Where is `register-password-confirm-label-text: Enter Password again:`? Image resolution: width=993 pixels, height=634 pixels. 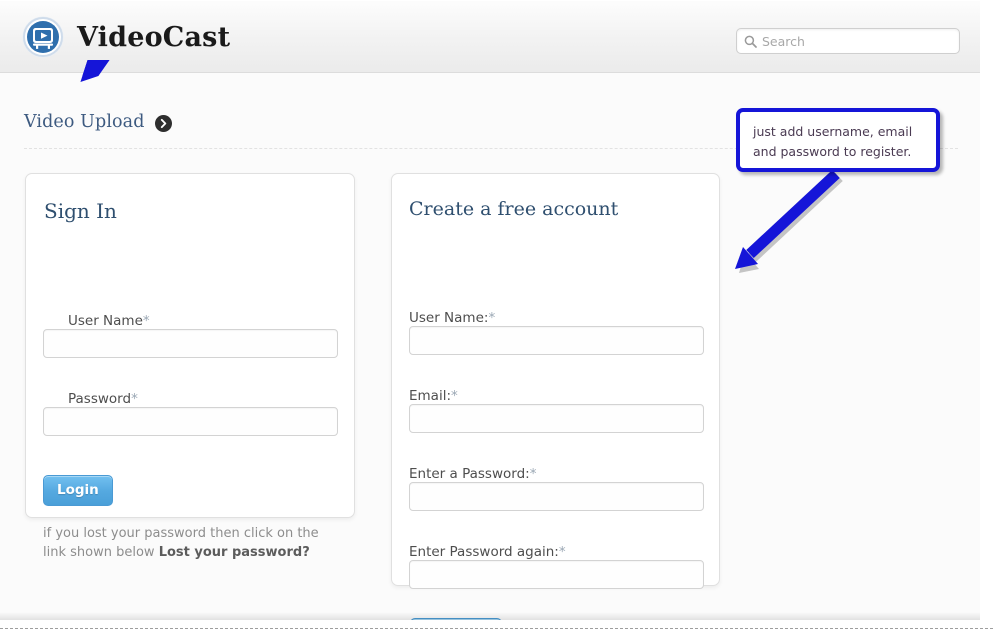 register-password-confirm-label-text: Enter Password again: is located at coordinates (484, 552).